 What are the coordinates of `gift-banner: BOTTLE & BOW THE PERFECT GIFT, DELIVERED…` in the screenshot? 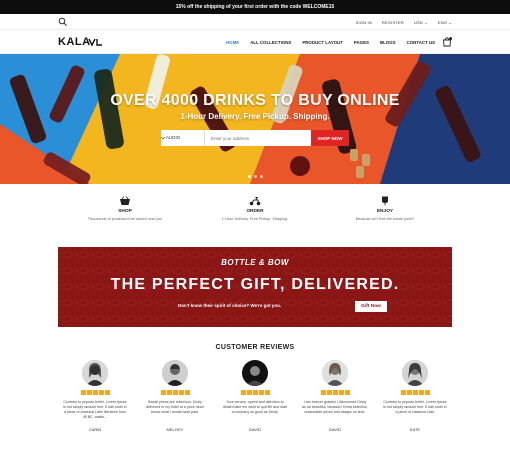 It's located at (255, 287).